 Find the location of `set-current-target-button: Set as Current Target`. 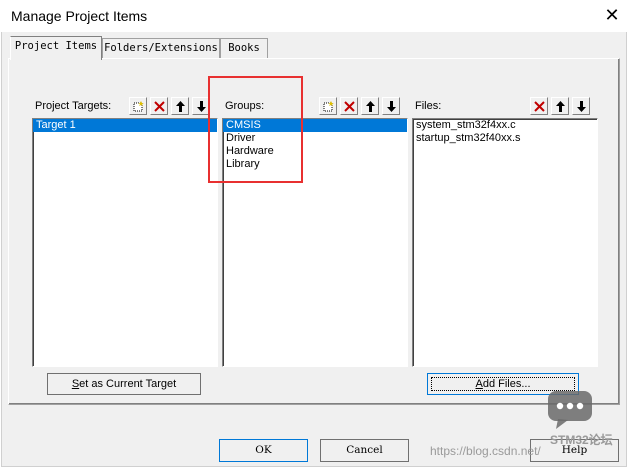

set-current-target-button: Set as Current Target is located at coordinates (124, 384).